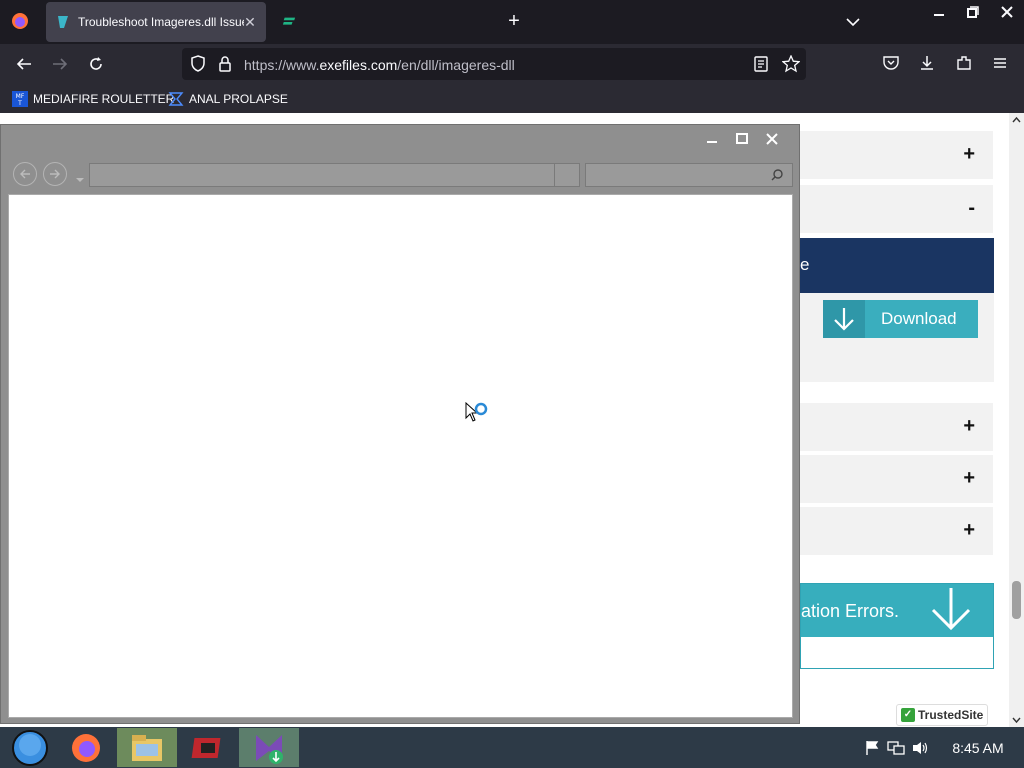  I want to click on restore-icon, so click(973, 12).